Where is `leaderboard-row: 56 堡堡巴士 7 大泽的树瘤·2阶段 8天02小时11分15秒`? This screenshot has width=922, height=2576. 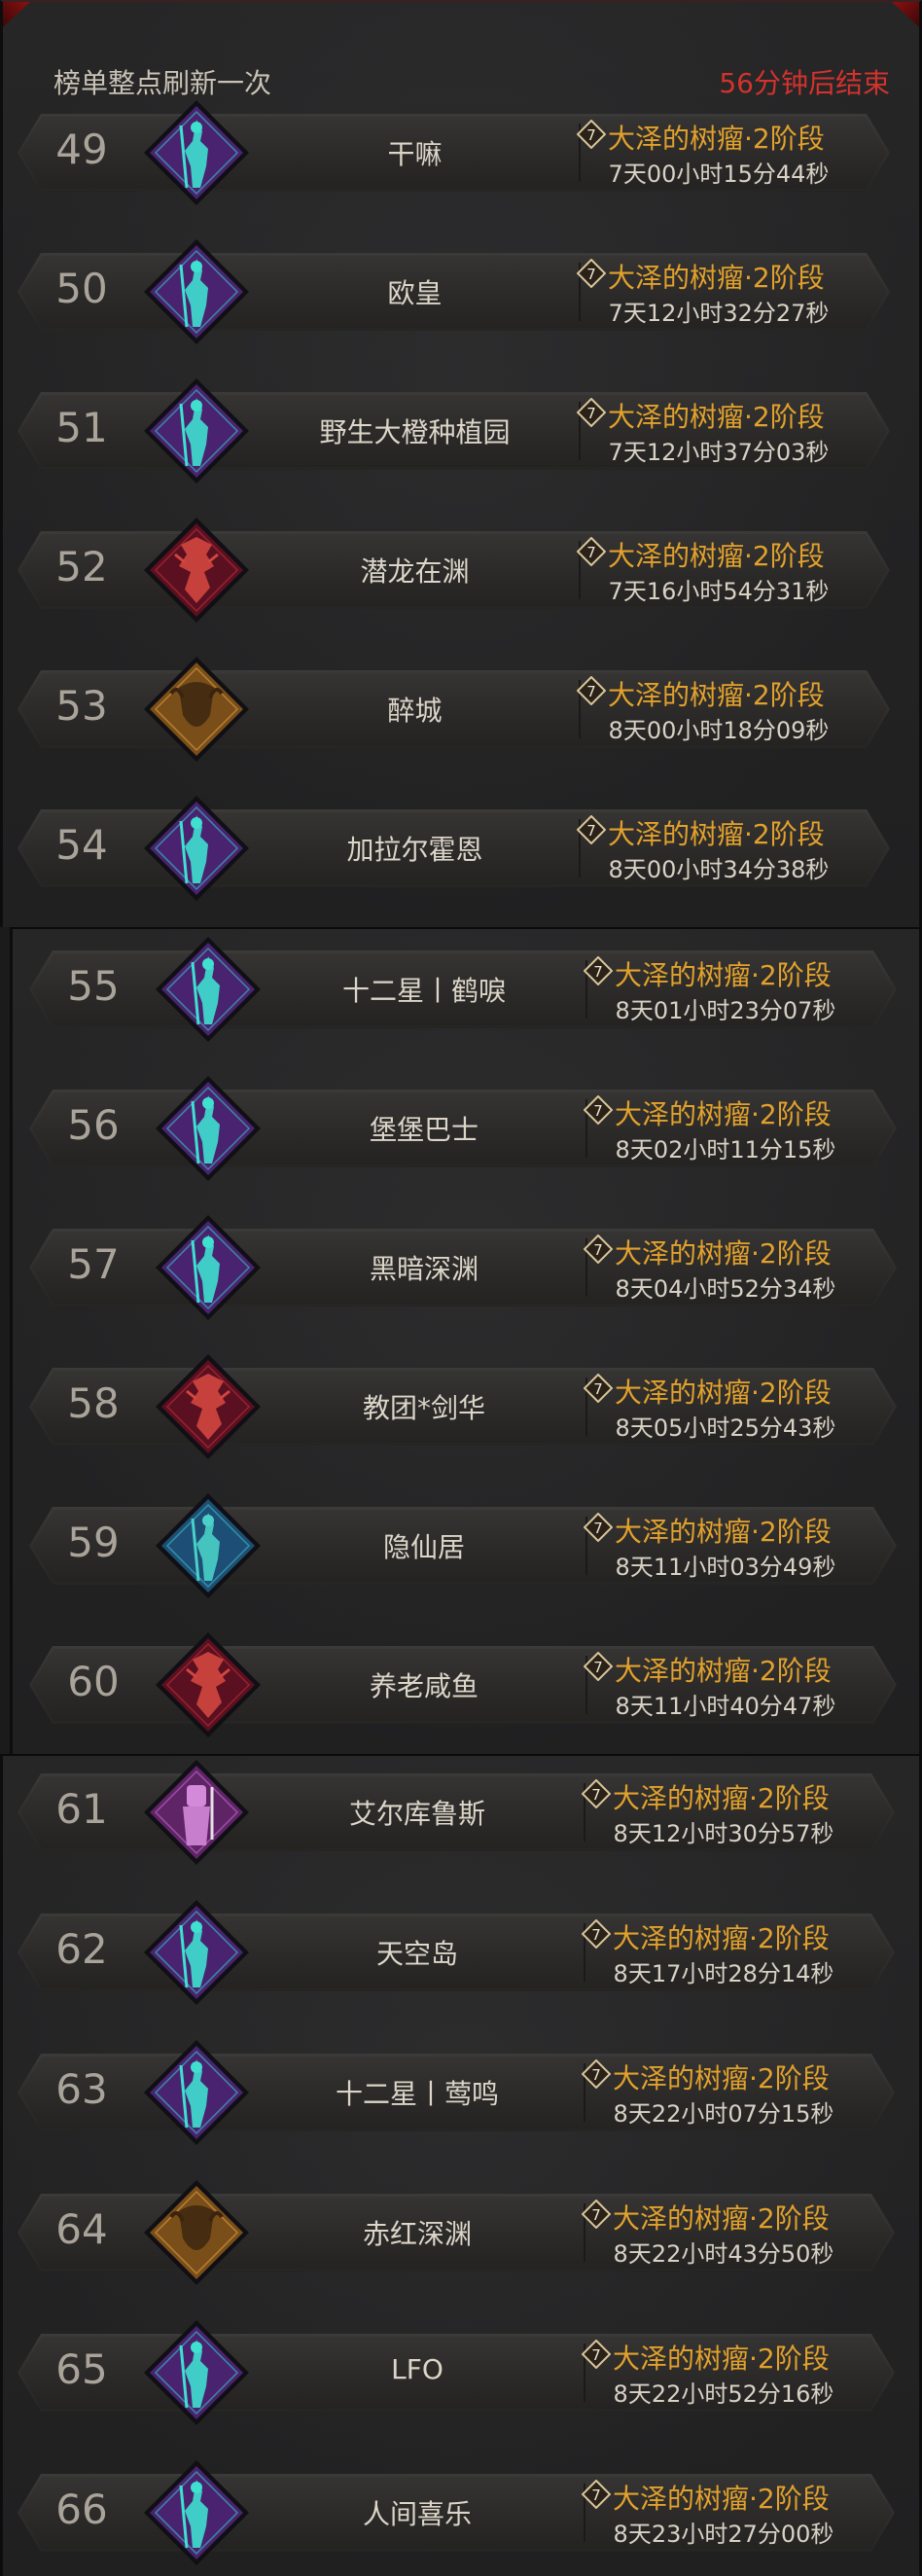
leaderboard-row: 56 堡堡巴士 7 大泽的树瘤·2阶段 8天02小时11分15秒 is located at coordinates (463, 1128).